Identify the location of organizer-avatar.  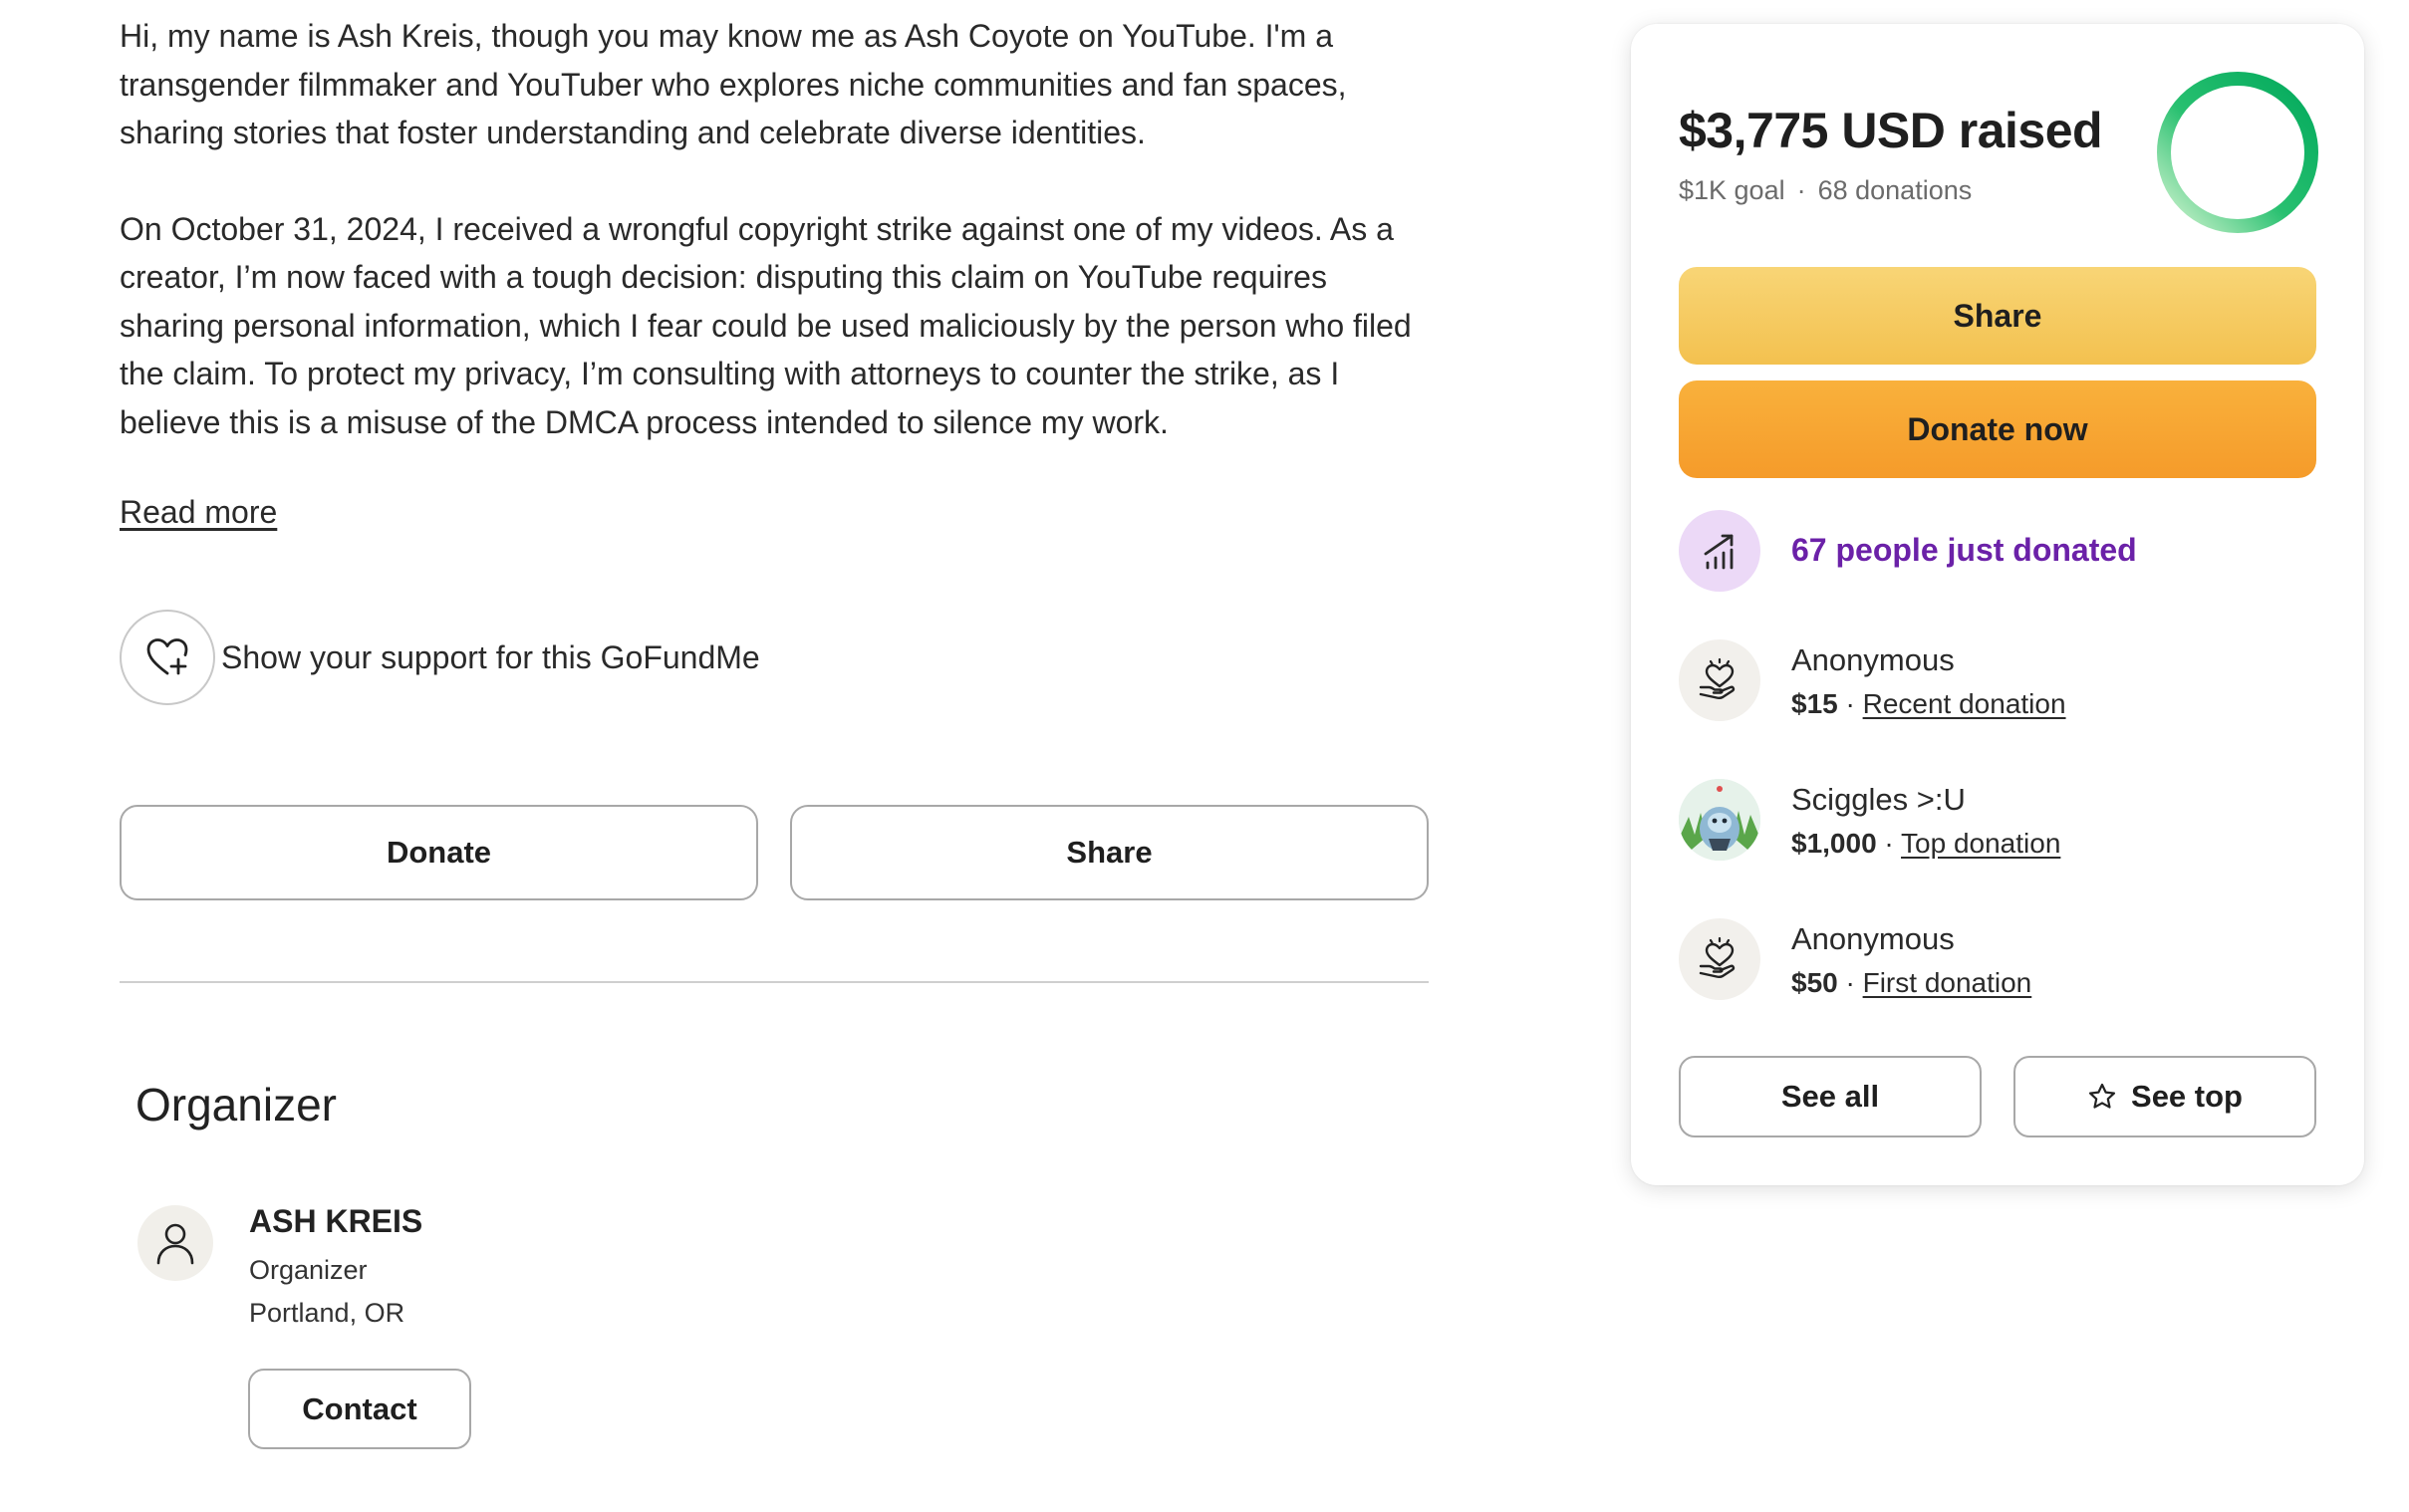
(175, 1243).